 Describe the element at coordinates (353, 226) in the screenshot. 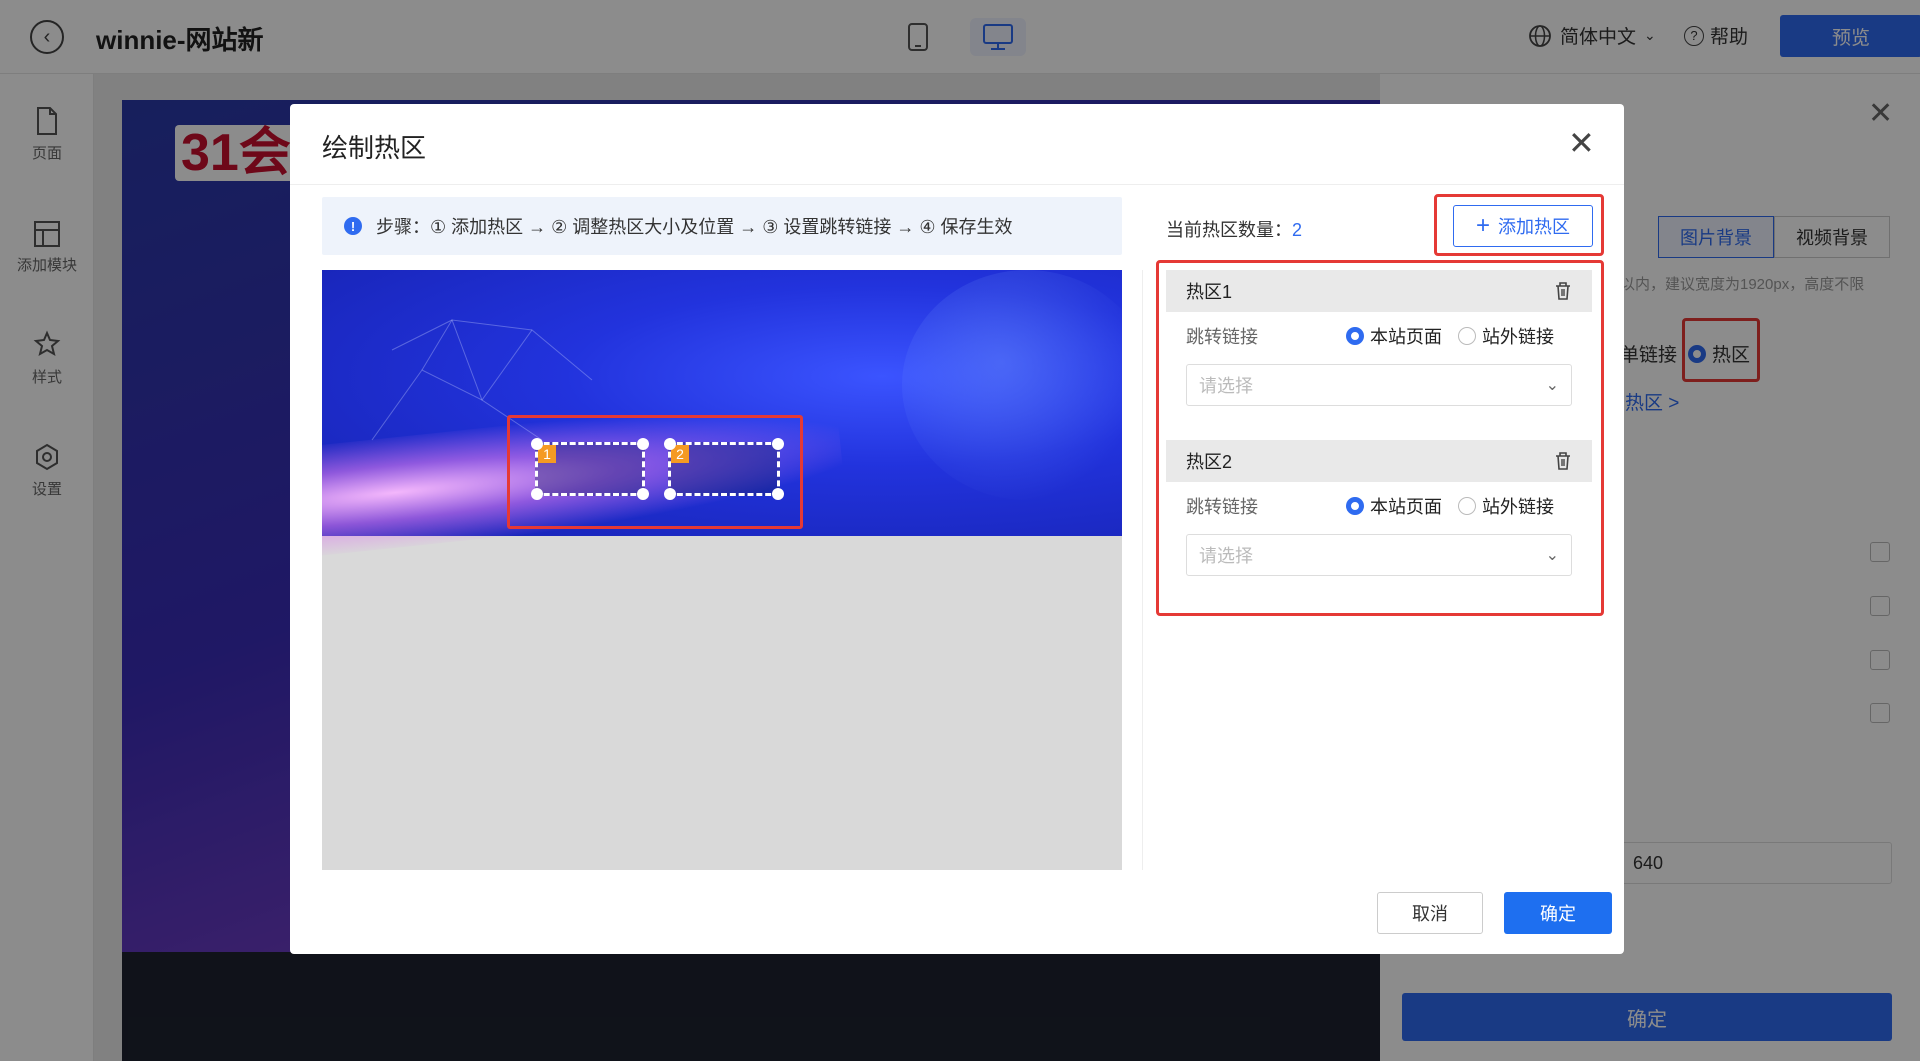

I see `info-icon: !` at that location.